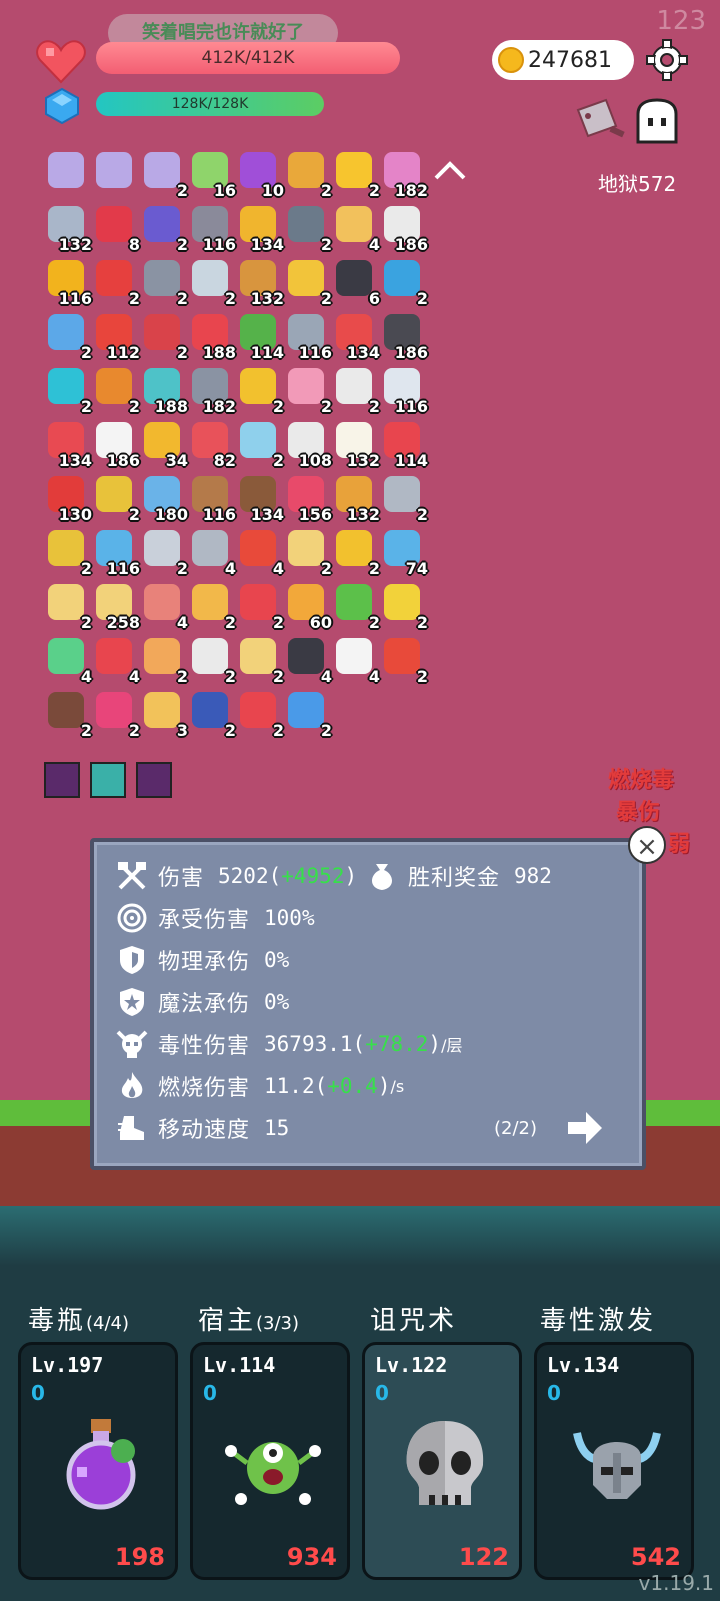  Describe the element at coordinates (68, 499) in the screenshot. I see `inventory-item: 130` at that location.